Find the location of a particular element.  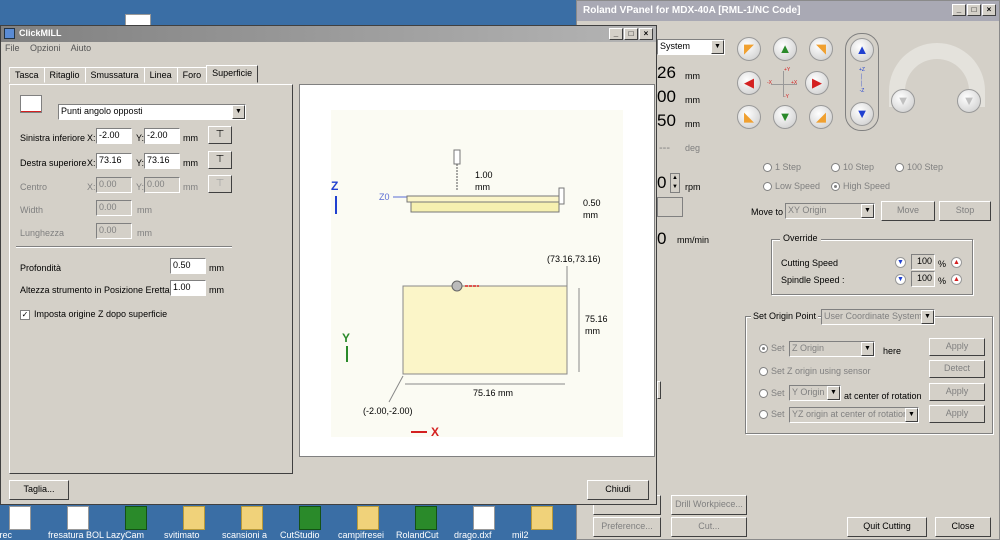

upper-right-x-input: 73.16 is located at coordinates (114, 161).